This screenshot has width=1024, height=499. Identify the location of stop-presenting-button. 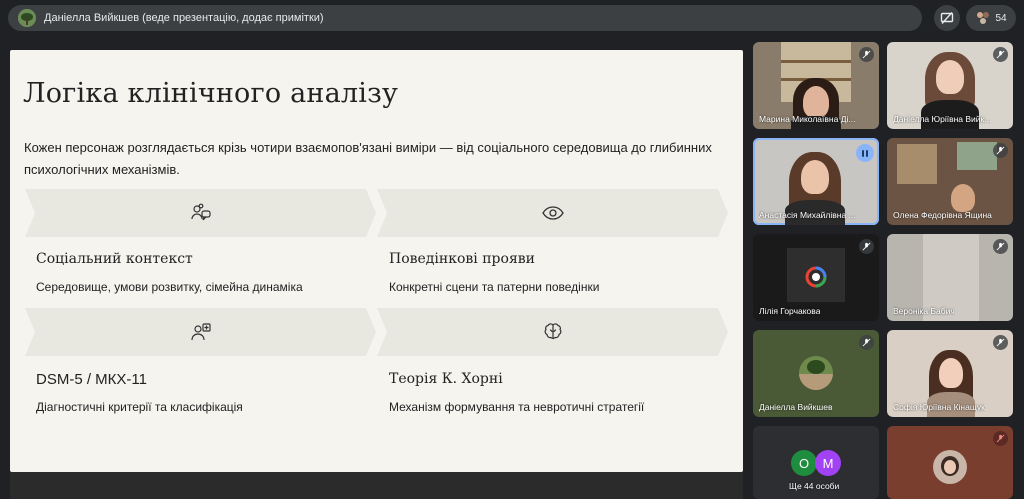
(947, 18).